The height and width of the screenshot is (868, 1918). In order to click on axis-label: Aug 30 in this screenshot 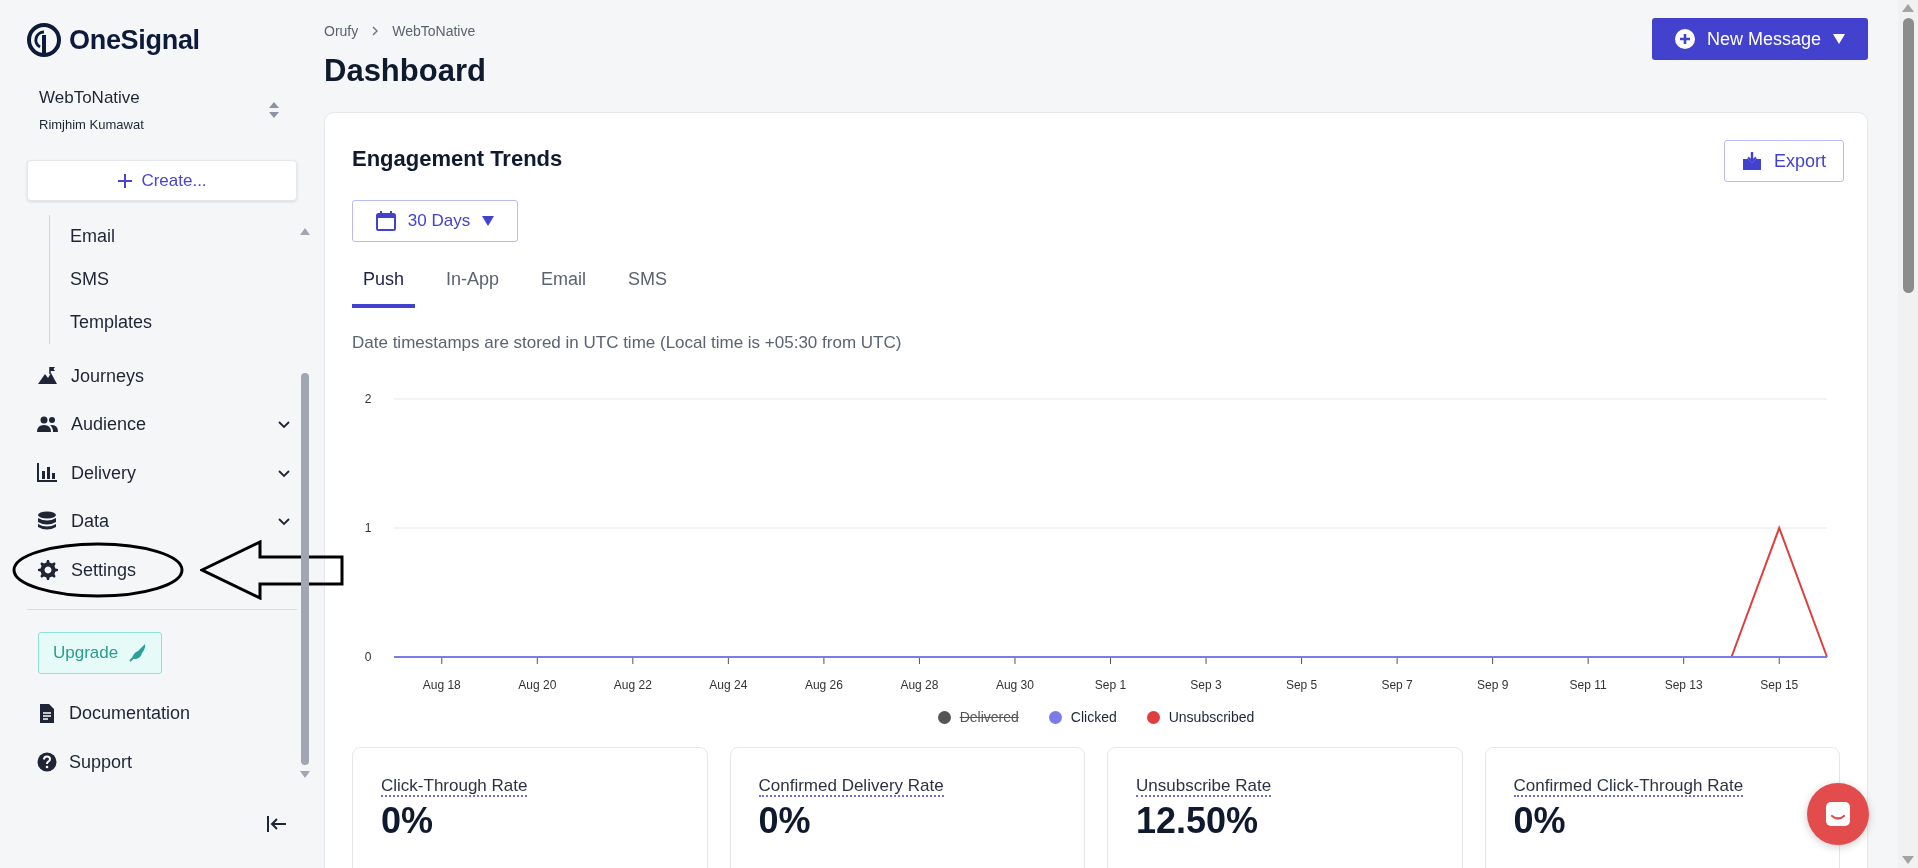, I will do `click(1014, 685)`.